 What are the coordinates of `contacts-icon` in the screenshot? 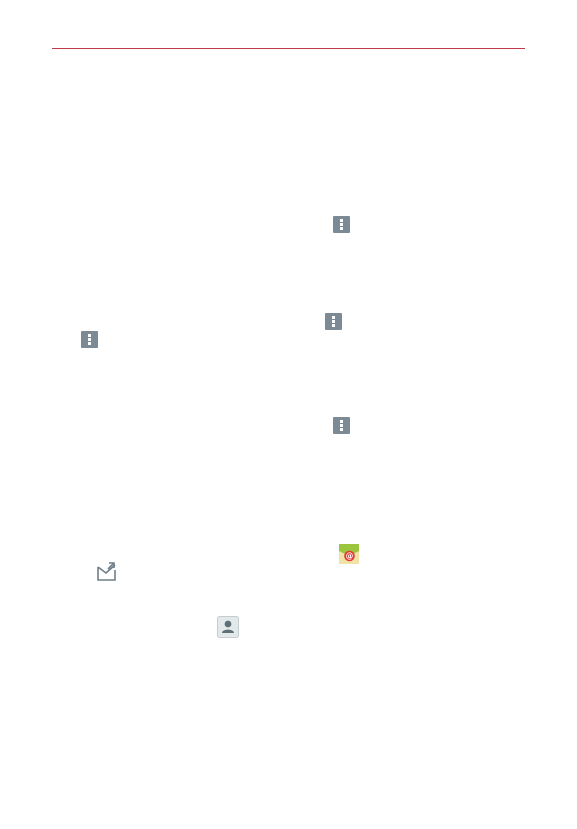 It's located at (228, 627).